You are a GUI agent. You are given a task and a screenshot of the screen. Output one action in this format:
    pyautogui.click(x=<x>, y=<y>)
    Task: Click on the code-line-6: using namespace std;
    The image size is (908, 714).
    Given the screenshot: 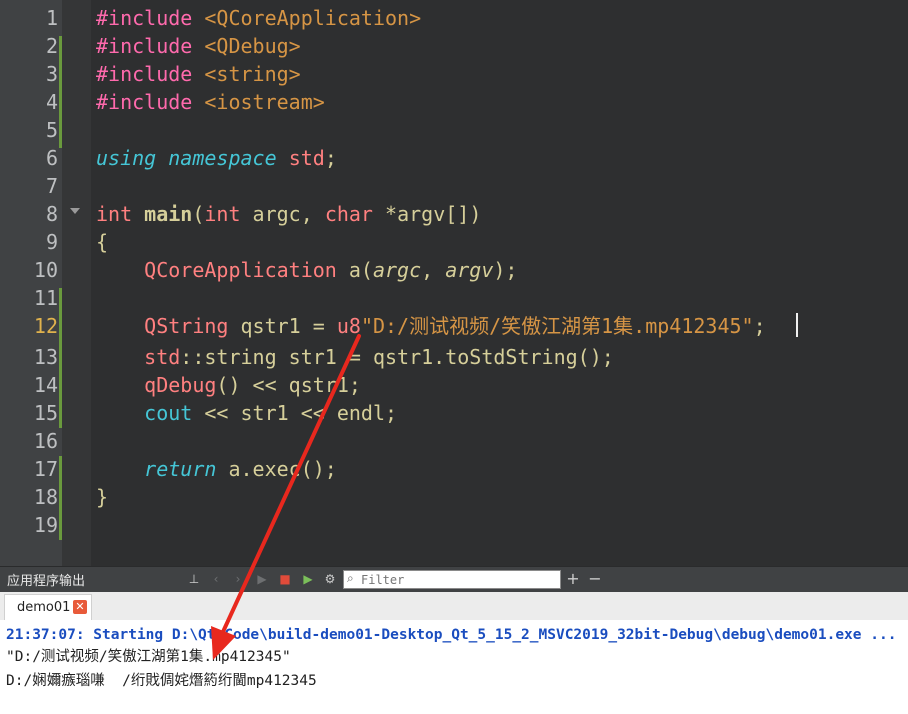 What is the action you would take?
    pyautogui.click(x=216, y=158)
    